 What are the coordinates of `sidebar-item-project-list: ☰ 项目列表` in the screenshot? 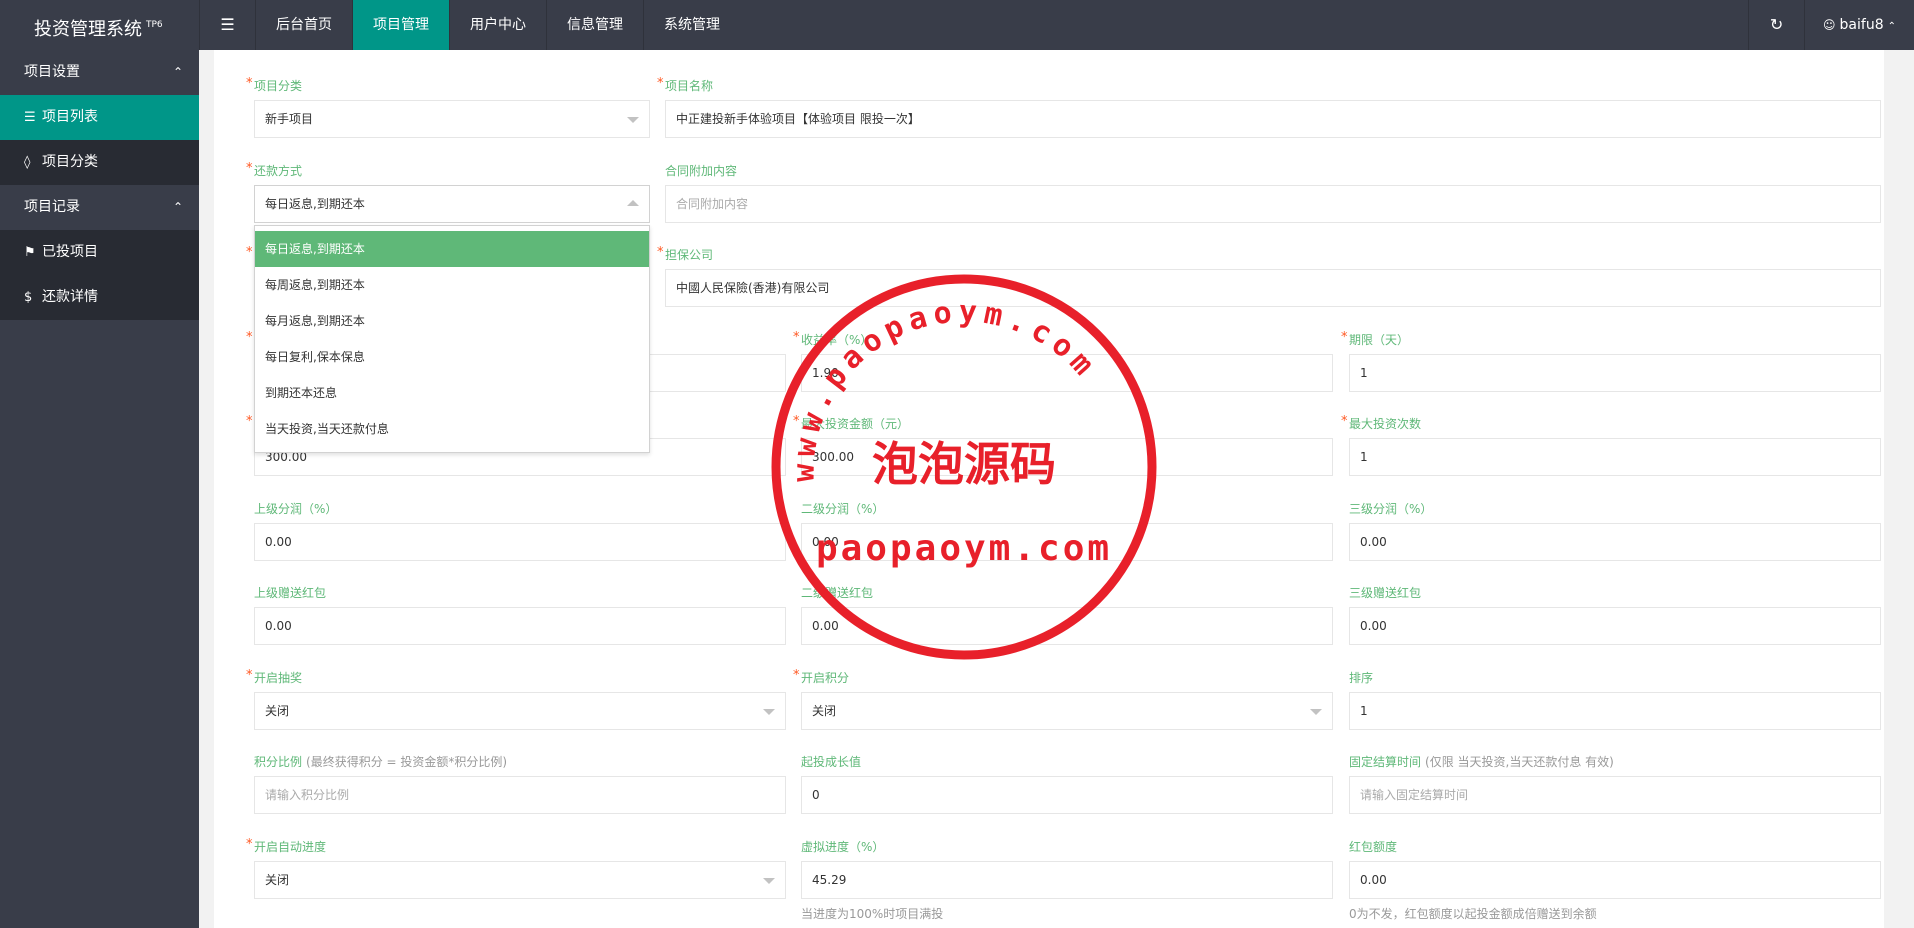 It's located at (99, 117).